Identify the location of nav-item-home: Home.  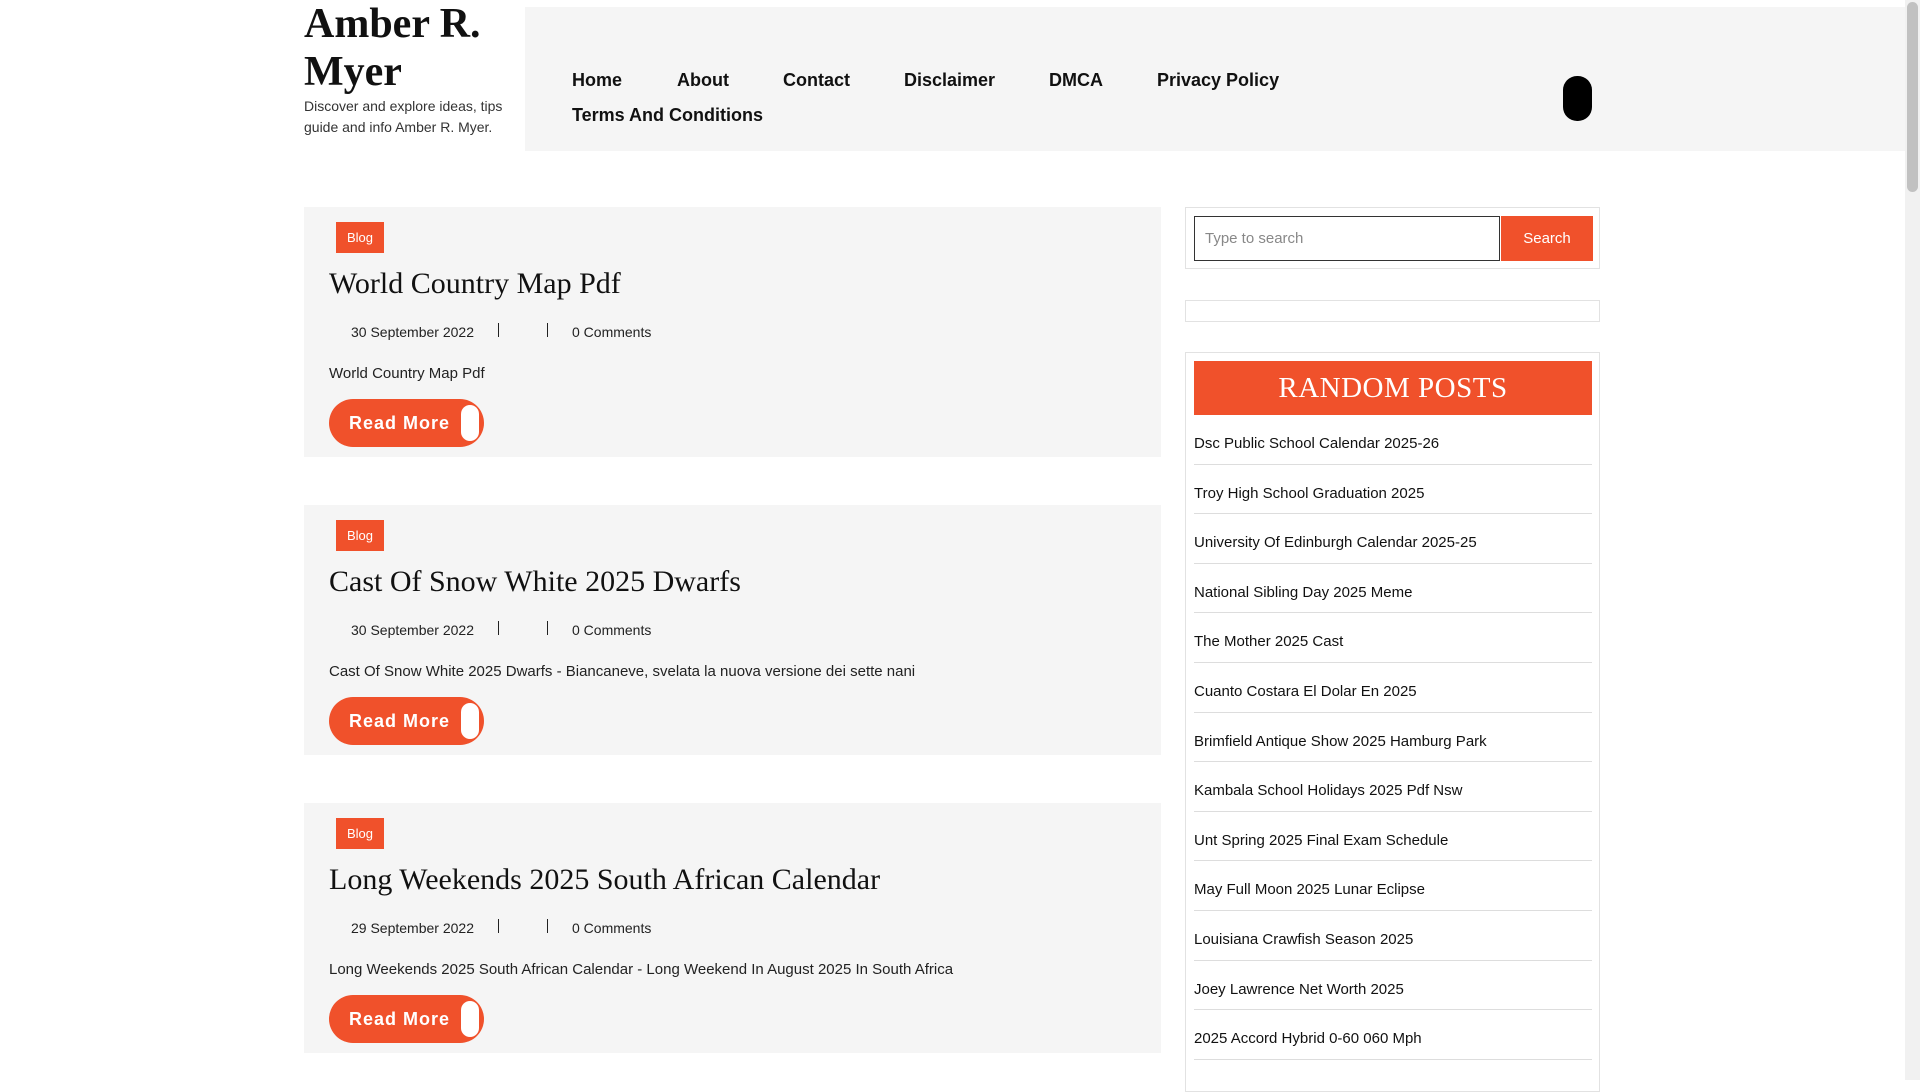
(597, 80).